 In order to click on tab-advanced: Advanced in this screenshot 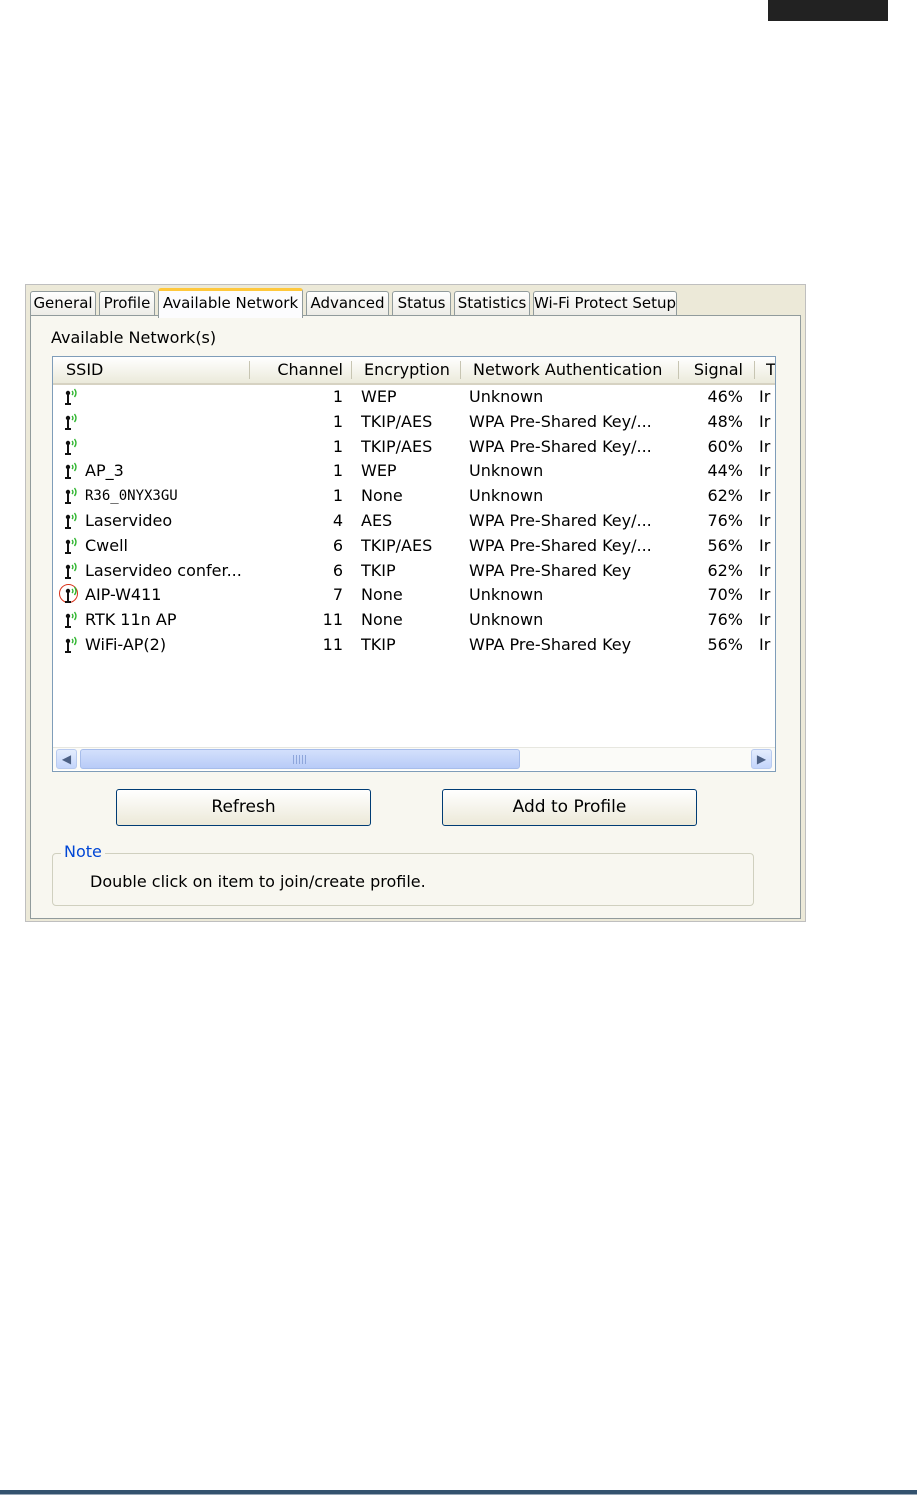, I will do `click(347, 303)`.